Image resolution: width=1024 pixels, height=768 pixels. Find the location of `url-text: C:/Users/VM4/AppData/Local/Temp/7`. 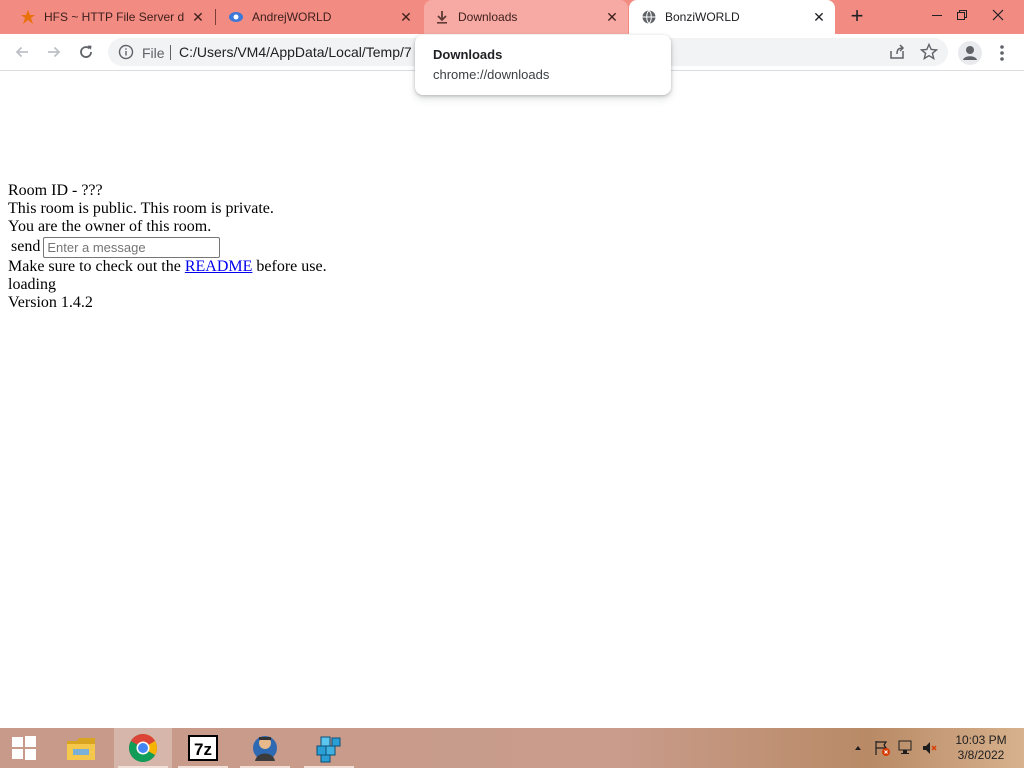

url-text: C:/Users/VM4/AppData/Local/Temp/7 is located at coordinates (295, 52).